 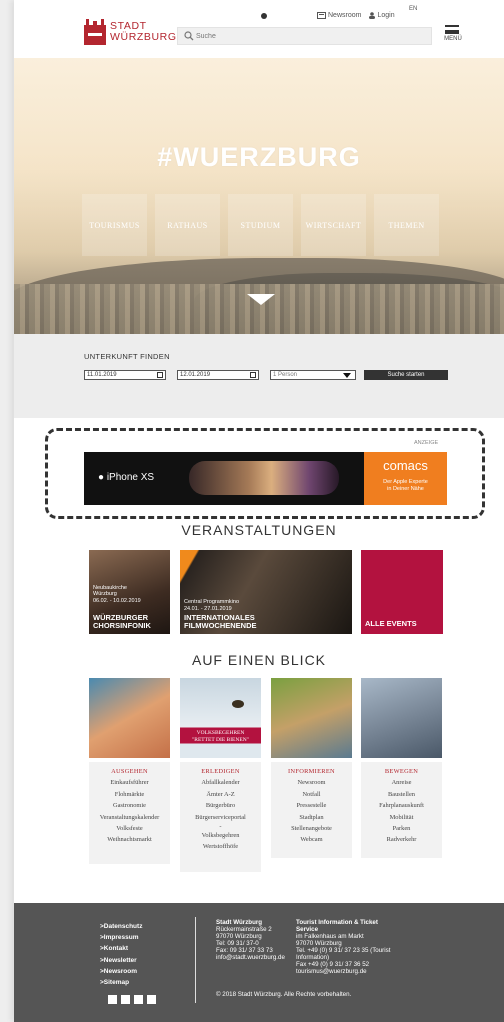 I want to click on login-link: Login, so click(x=382, y=15).